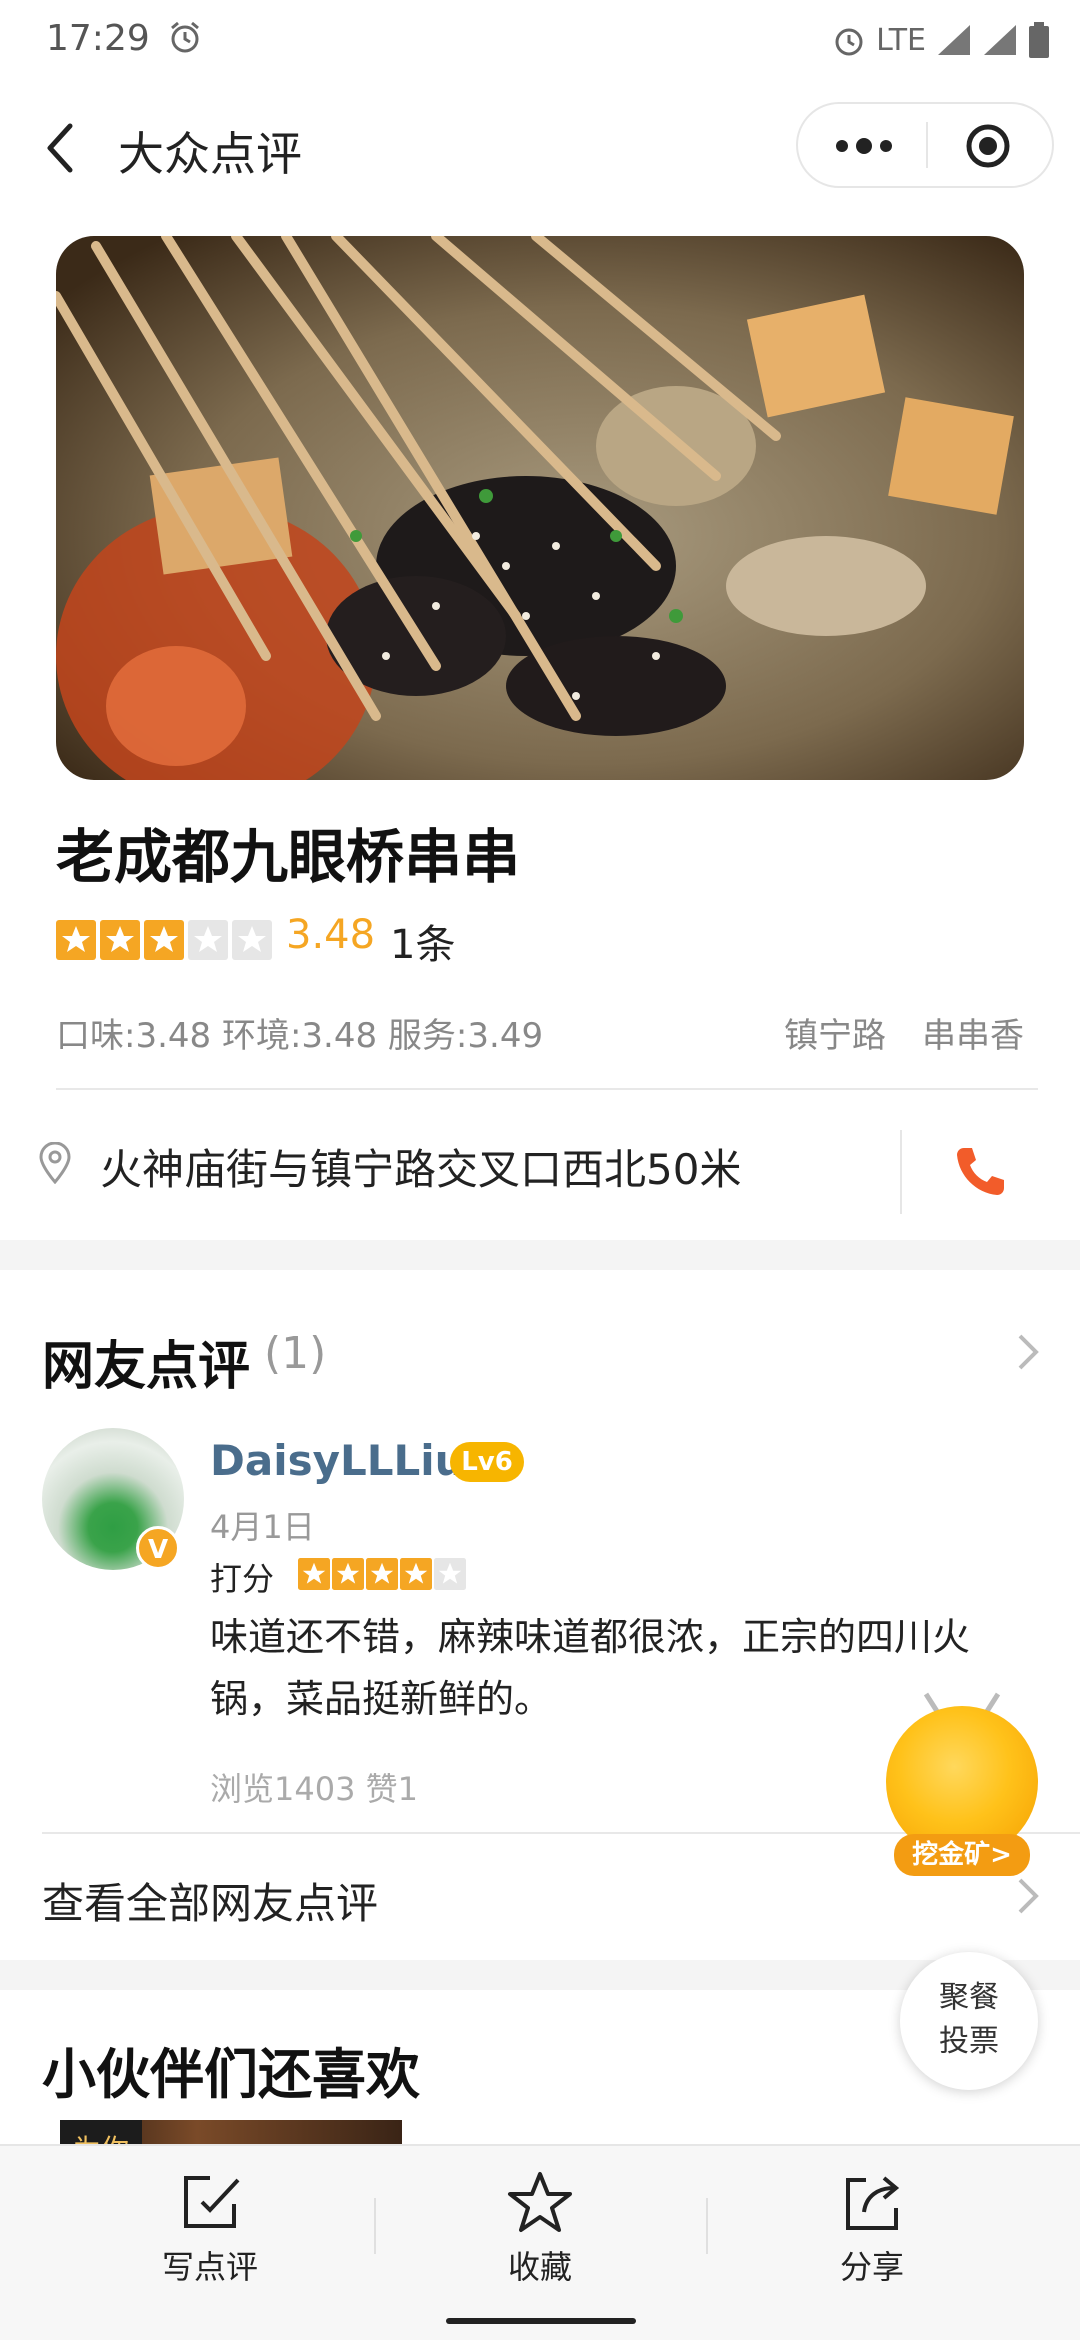 The image size is (1080, 2340). I want to click on star-icon, so click(540, 2202).